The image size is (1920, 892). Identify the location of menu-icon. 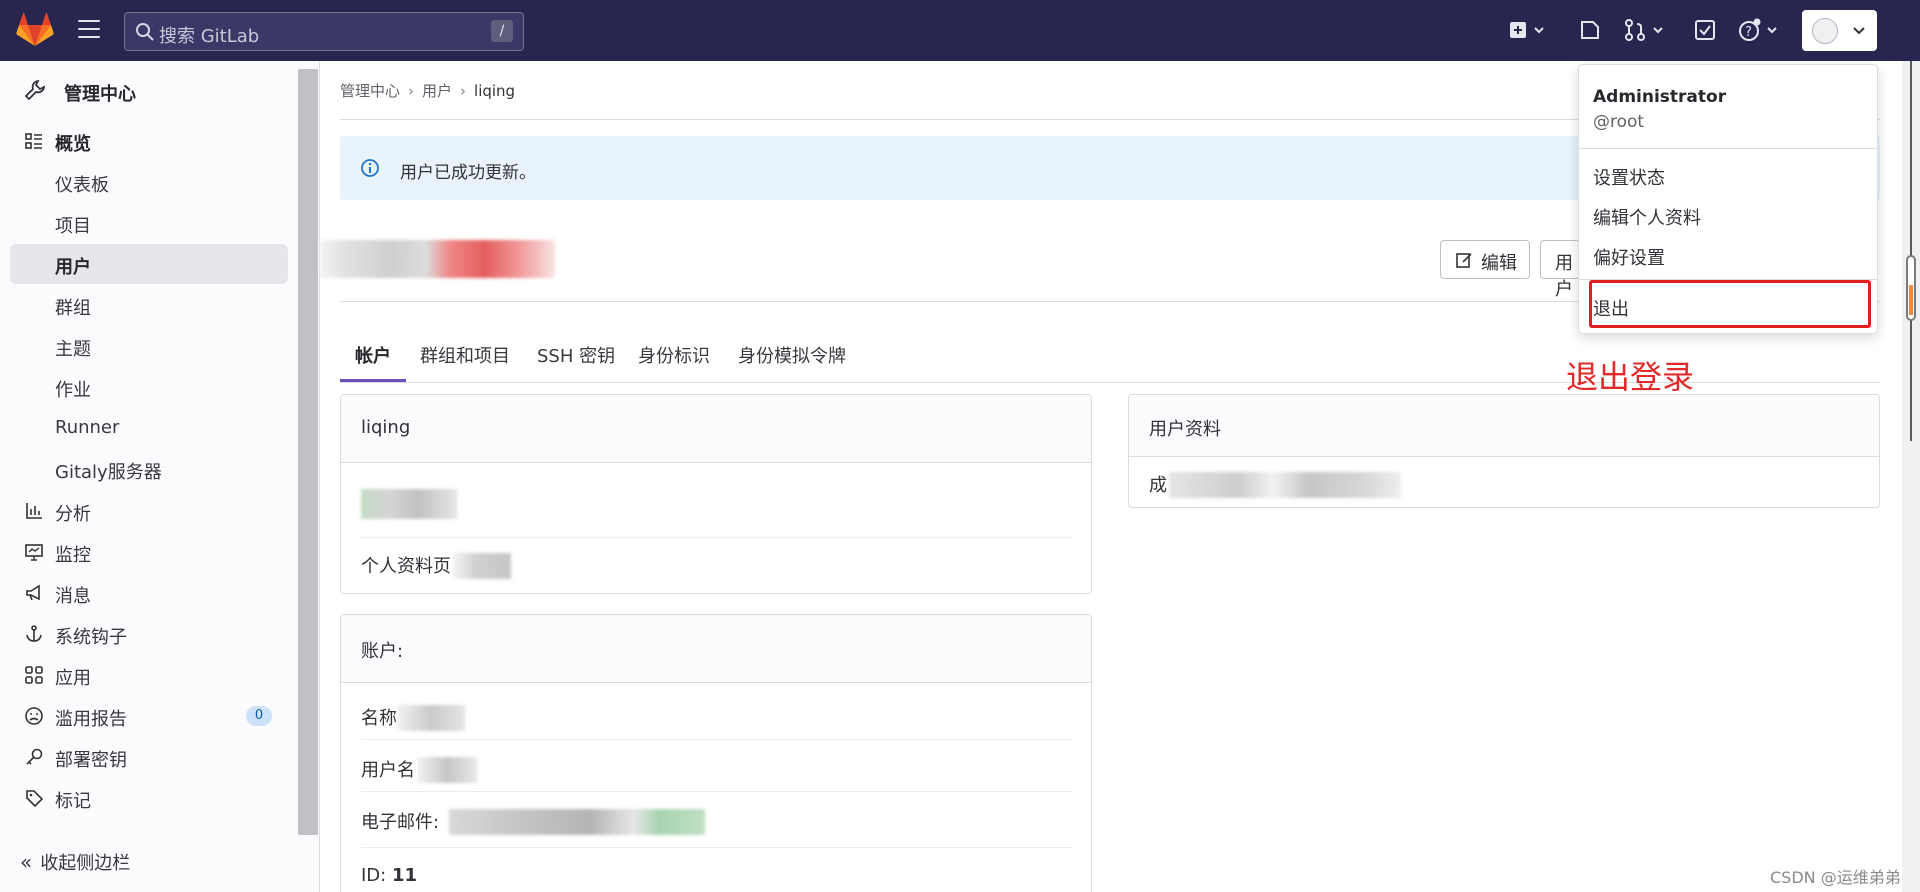
(89, 30).